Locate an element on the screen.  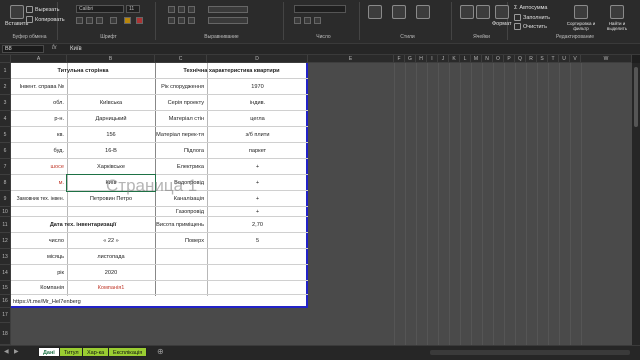
percent-icon is located at coordinates (307, 20).